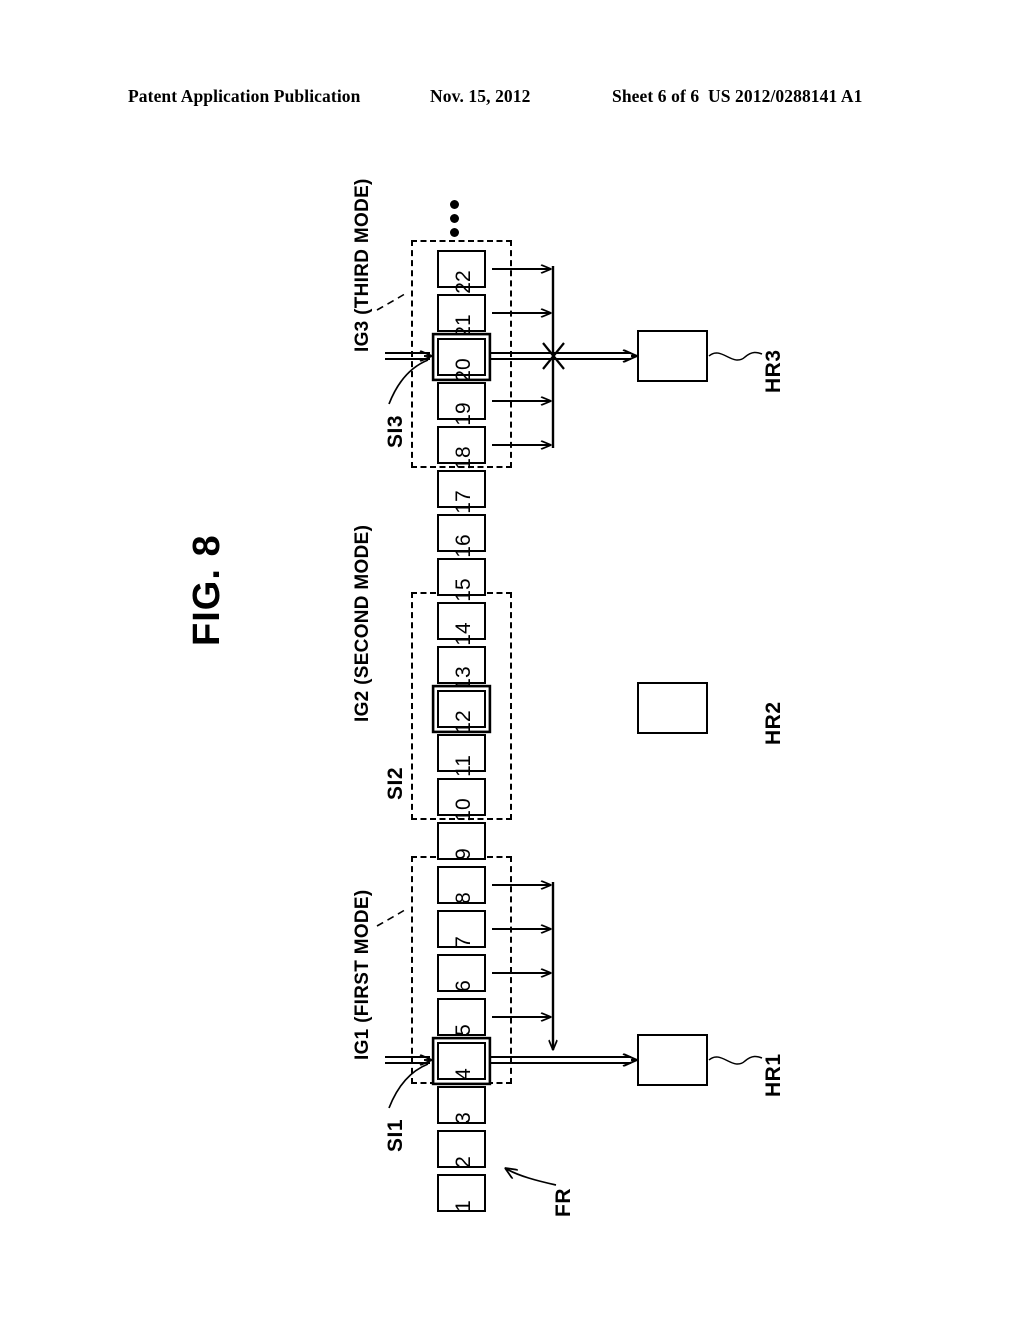  I want to click on frame-box-18: 18, so click(461, 448).